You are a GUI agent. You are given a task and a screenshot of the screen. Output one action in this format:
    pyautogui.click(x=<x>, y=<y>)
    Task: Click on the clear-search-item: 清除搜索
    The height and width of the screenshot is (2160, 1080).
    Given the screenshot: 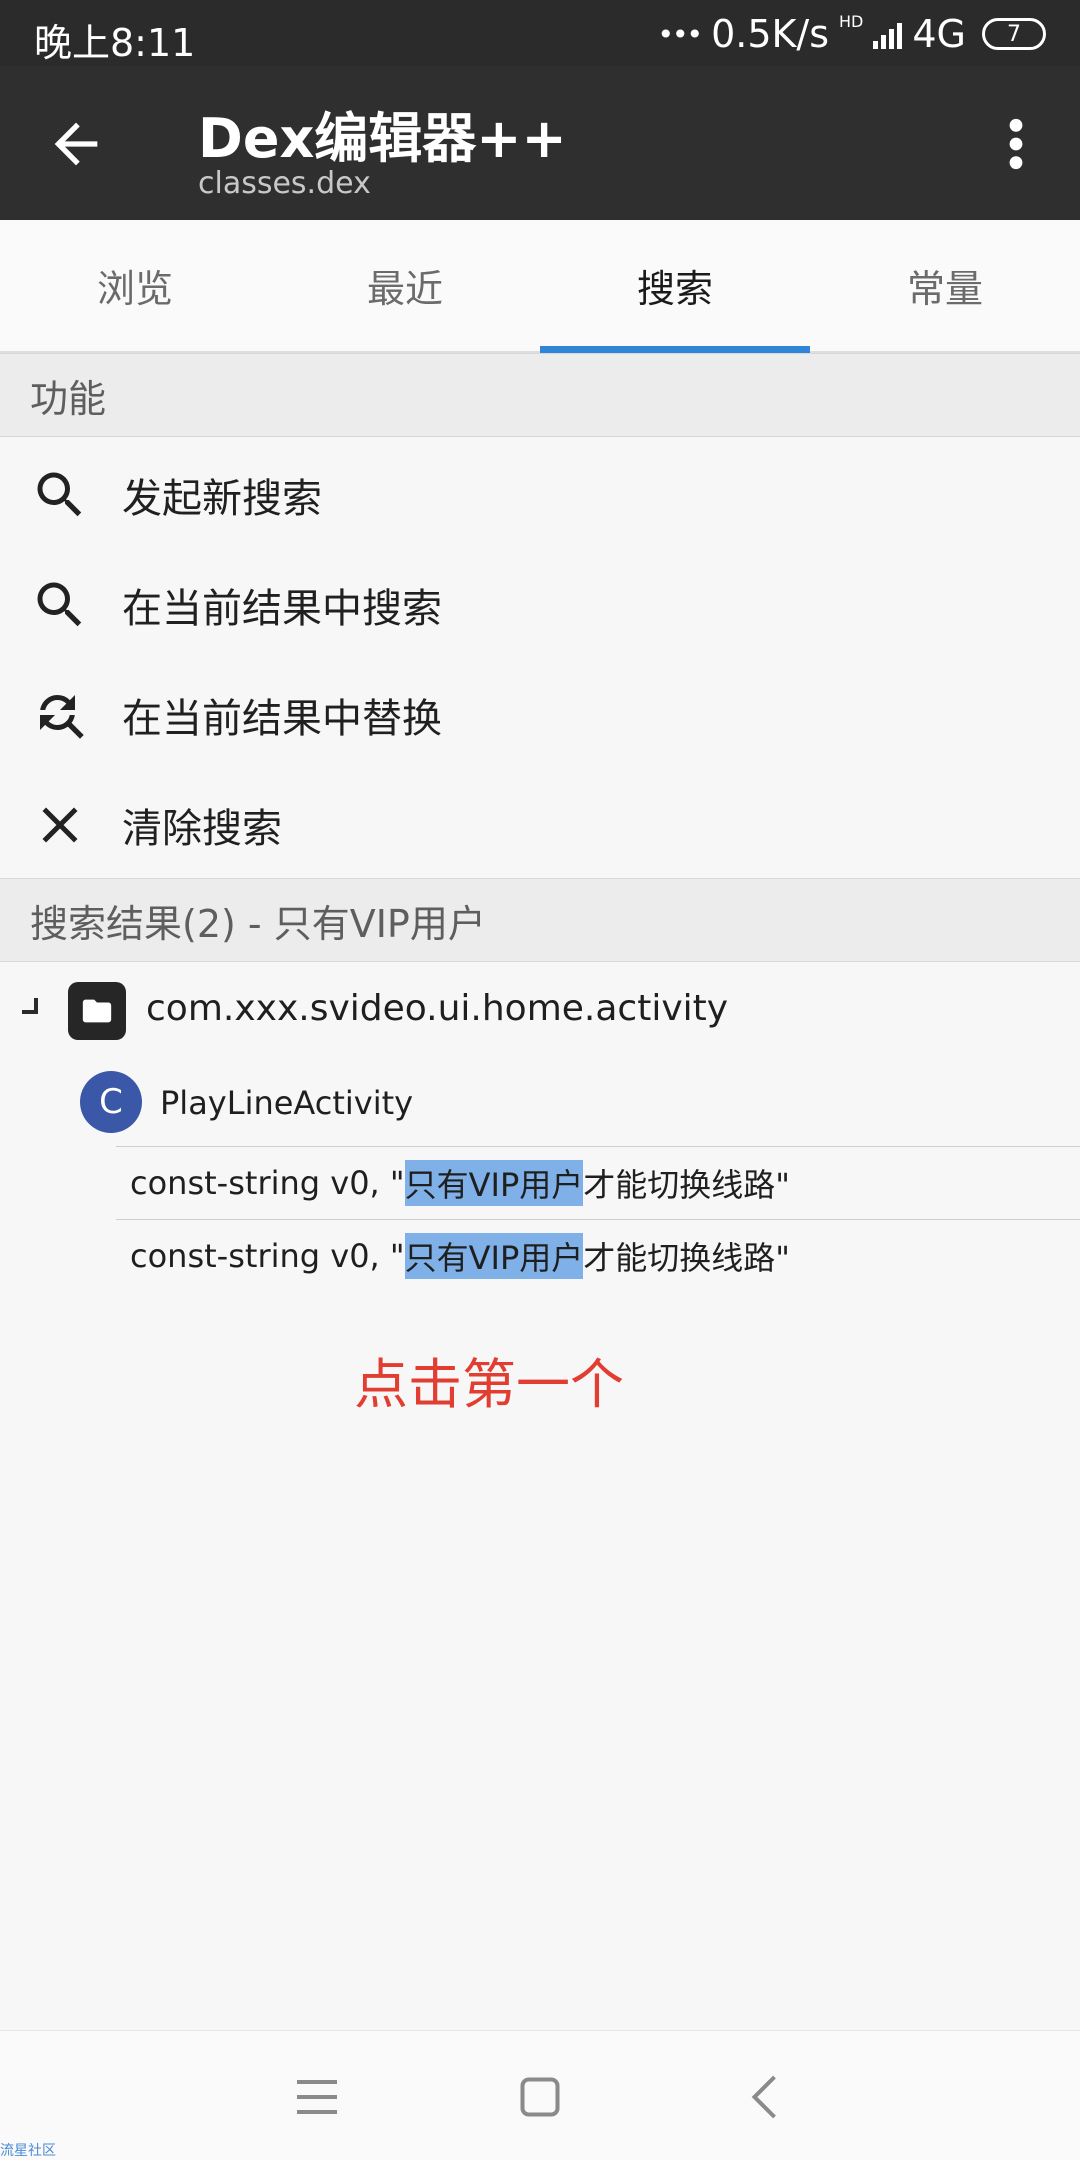 What is the action you would take?
    pyautogui.click(x=540, y=825)
    